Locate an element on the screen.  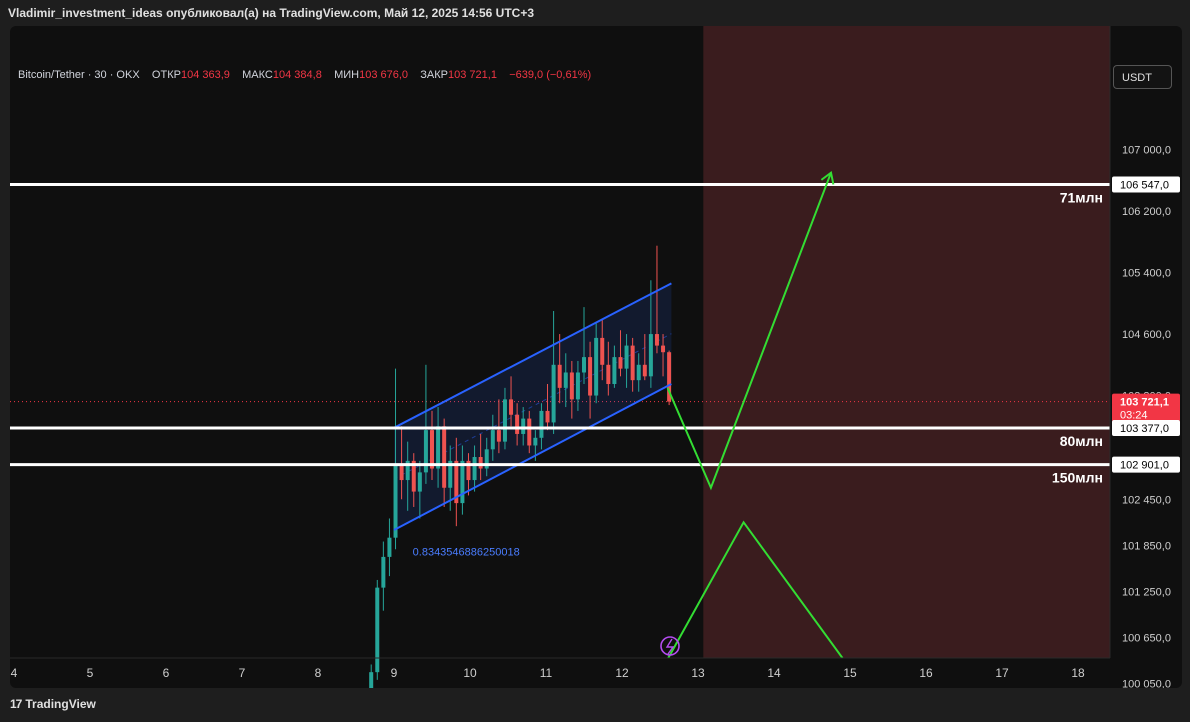
tradingview-logo-icon: 17 is located at coordinates (16, 704).